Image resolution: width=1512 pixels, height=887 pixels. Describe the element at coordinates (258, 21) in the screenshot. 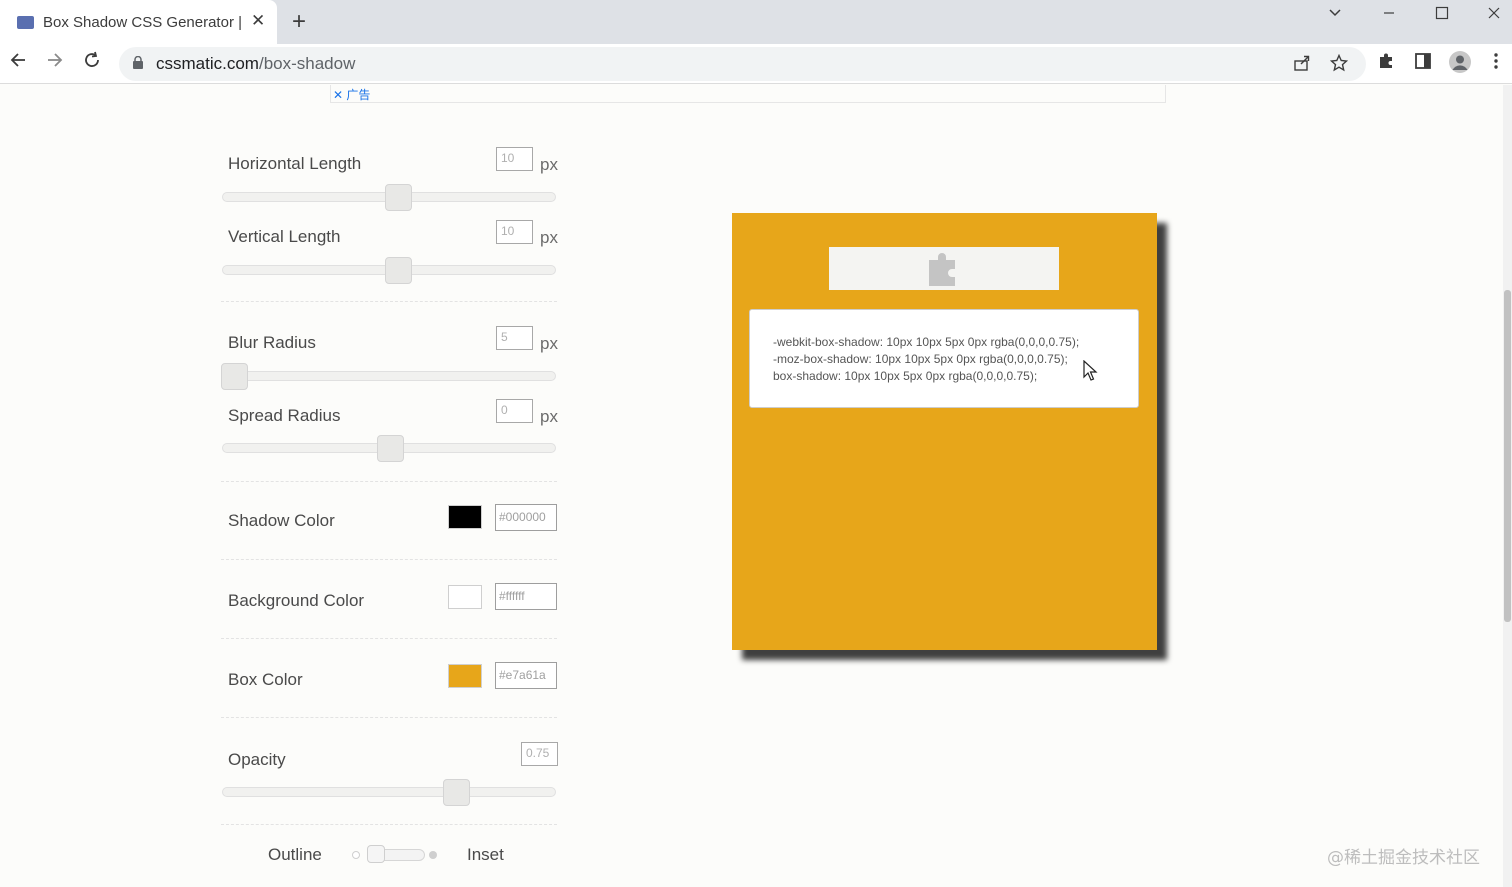

I see `tab-close-icon: ✕` at that location.